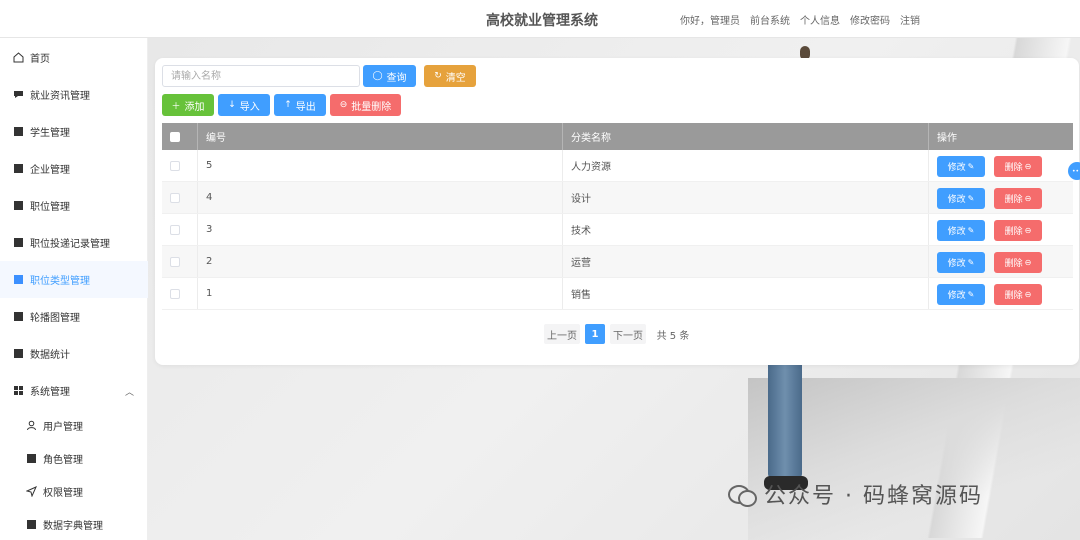 The width and height of the screenshot is (1080, 540). What do you see at coordinates (74, 353) in the screenshot?
I see `sidebar-item-statistics: 数据统计` at bounding box center [74, 353].